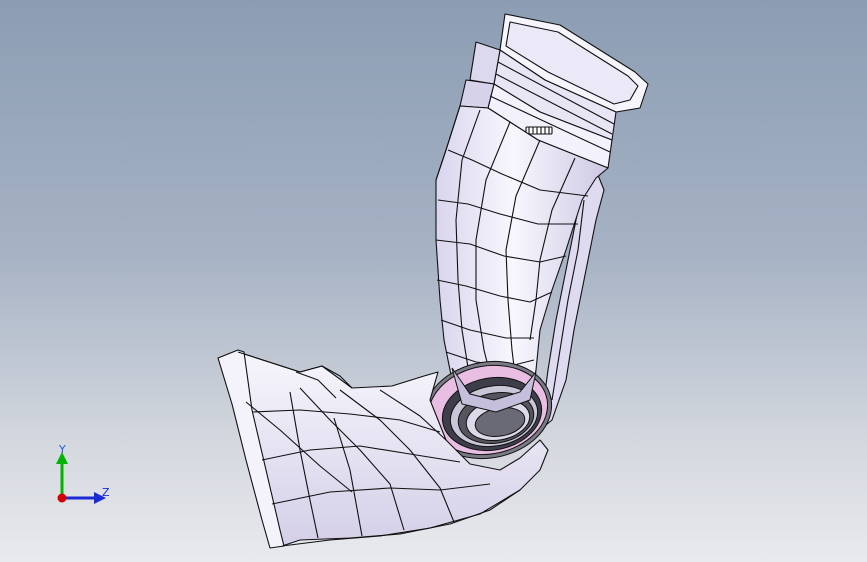 The image size is (867, 562). I want to click on axis-triad-icon, so click(81, 478).